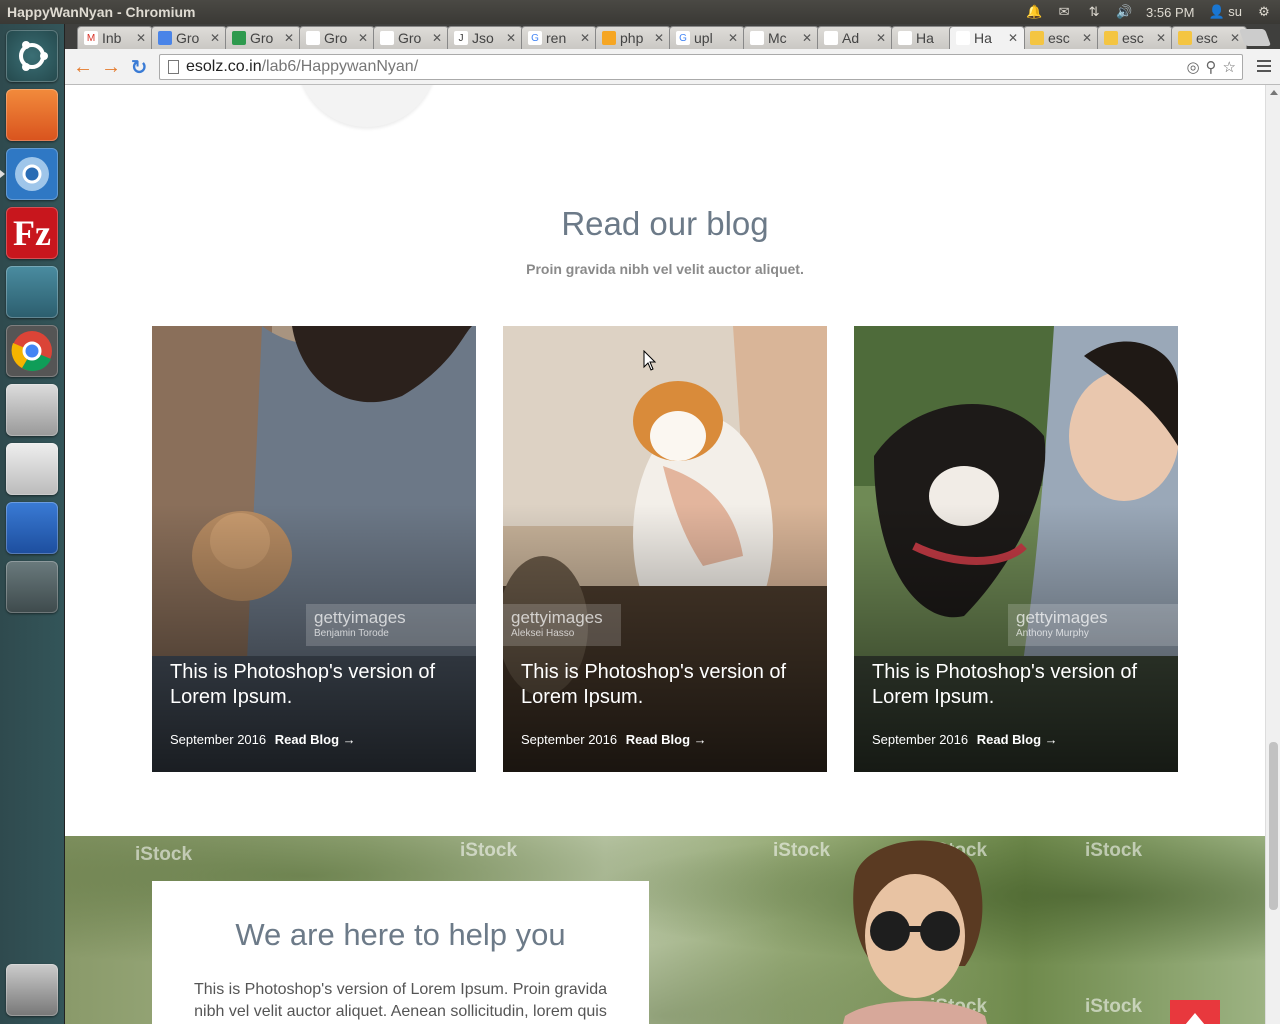 This screenshot has height=1024, width=1280. Describe the element at coordinates (111, 67) in the screenshot. I see `forward-button: →` at that location.